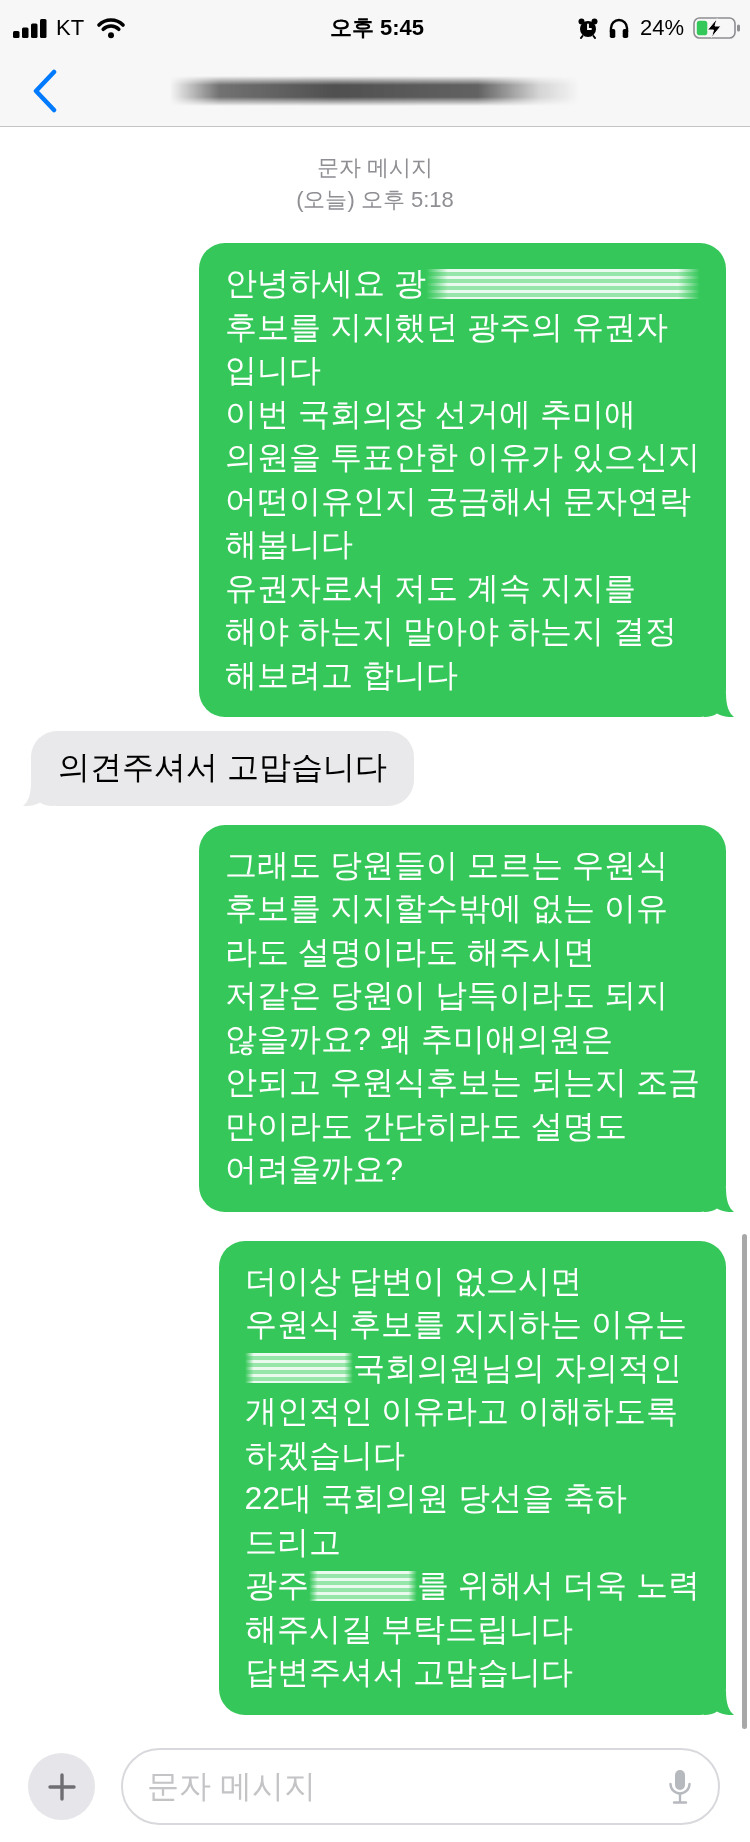 Image resolution: width=750 pixels, height=1842 pixels. I want to click on message-text: 안녕하세요 광, so click(326, 283).